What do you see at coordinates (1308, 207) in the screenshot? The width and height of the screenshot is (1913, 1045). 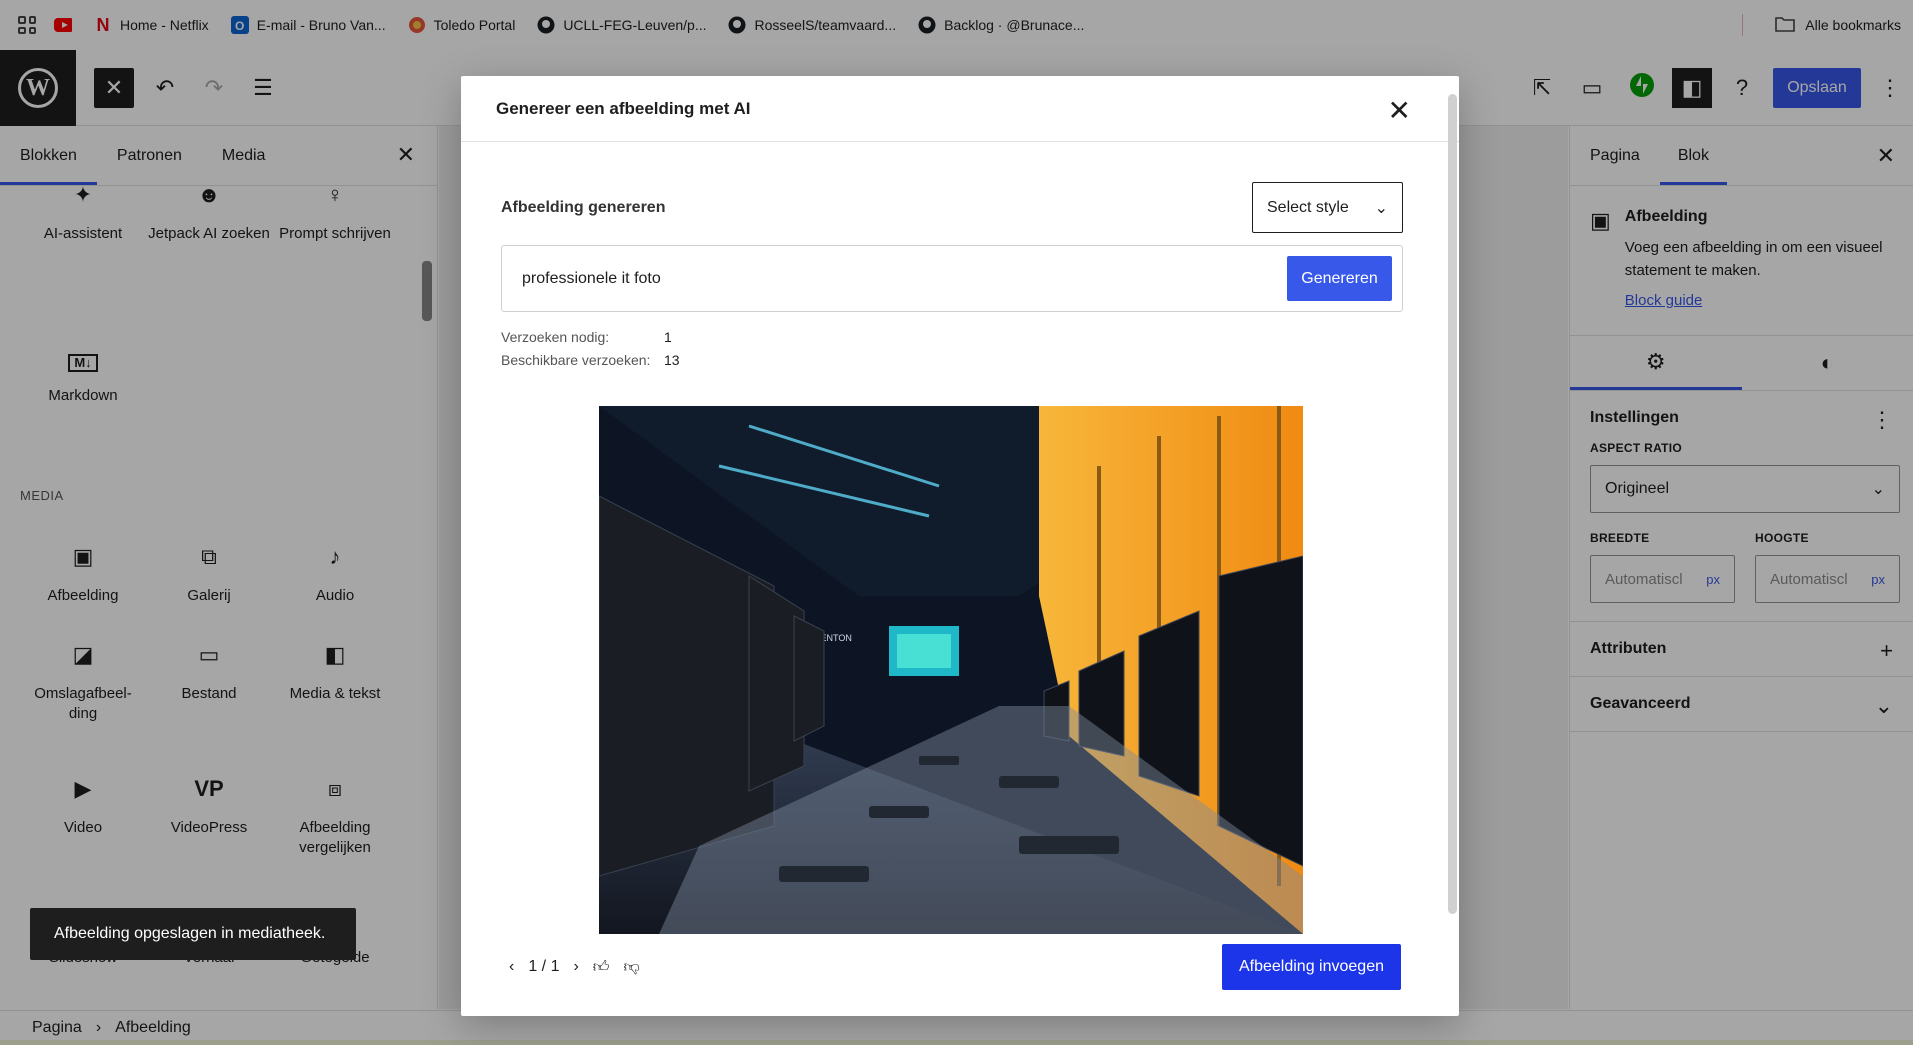 I see `style-select-value: Select style` at bounding box center [1308, 207].